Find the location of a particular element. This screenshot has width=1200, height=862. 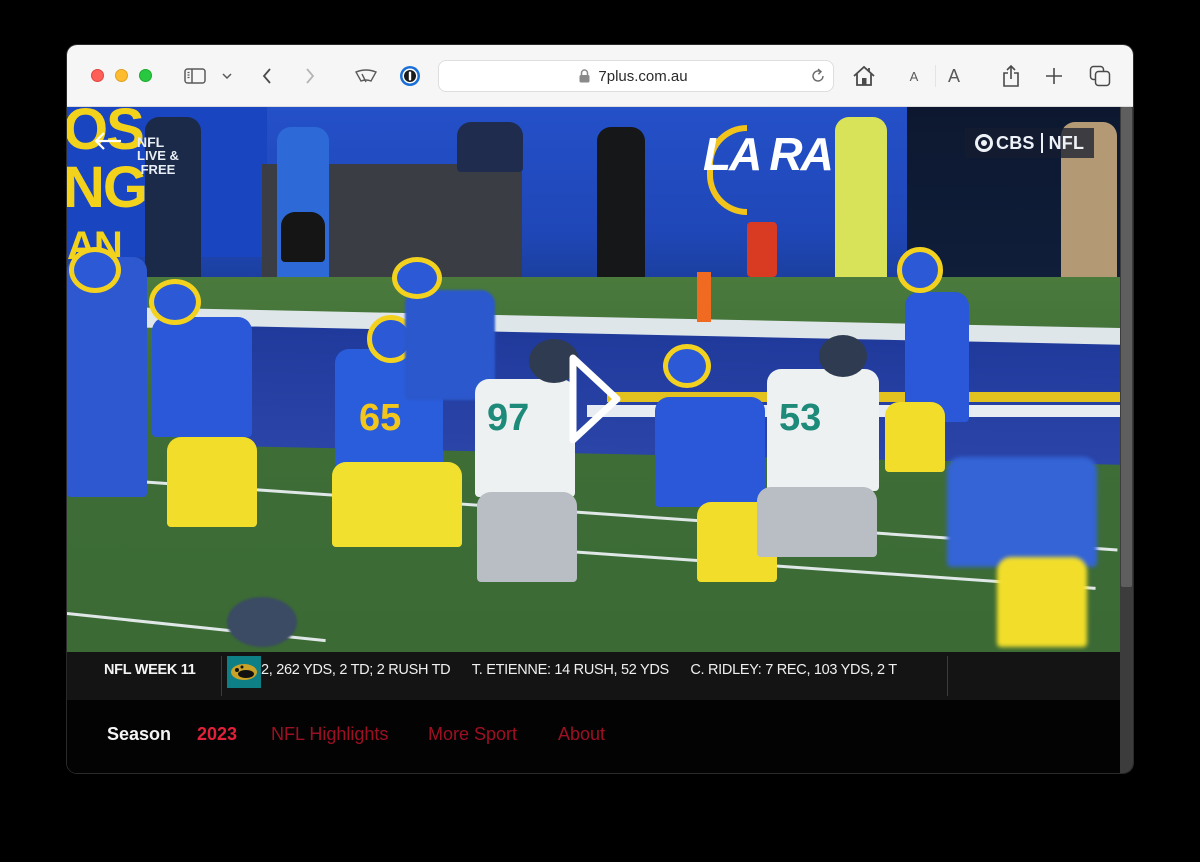

play-button is located at coordinates (595, 401).